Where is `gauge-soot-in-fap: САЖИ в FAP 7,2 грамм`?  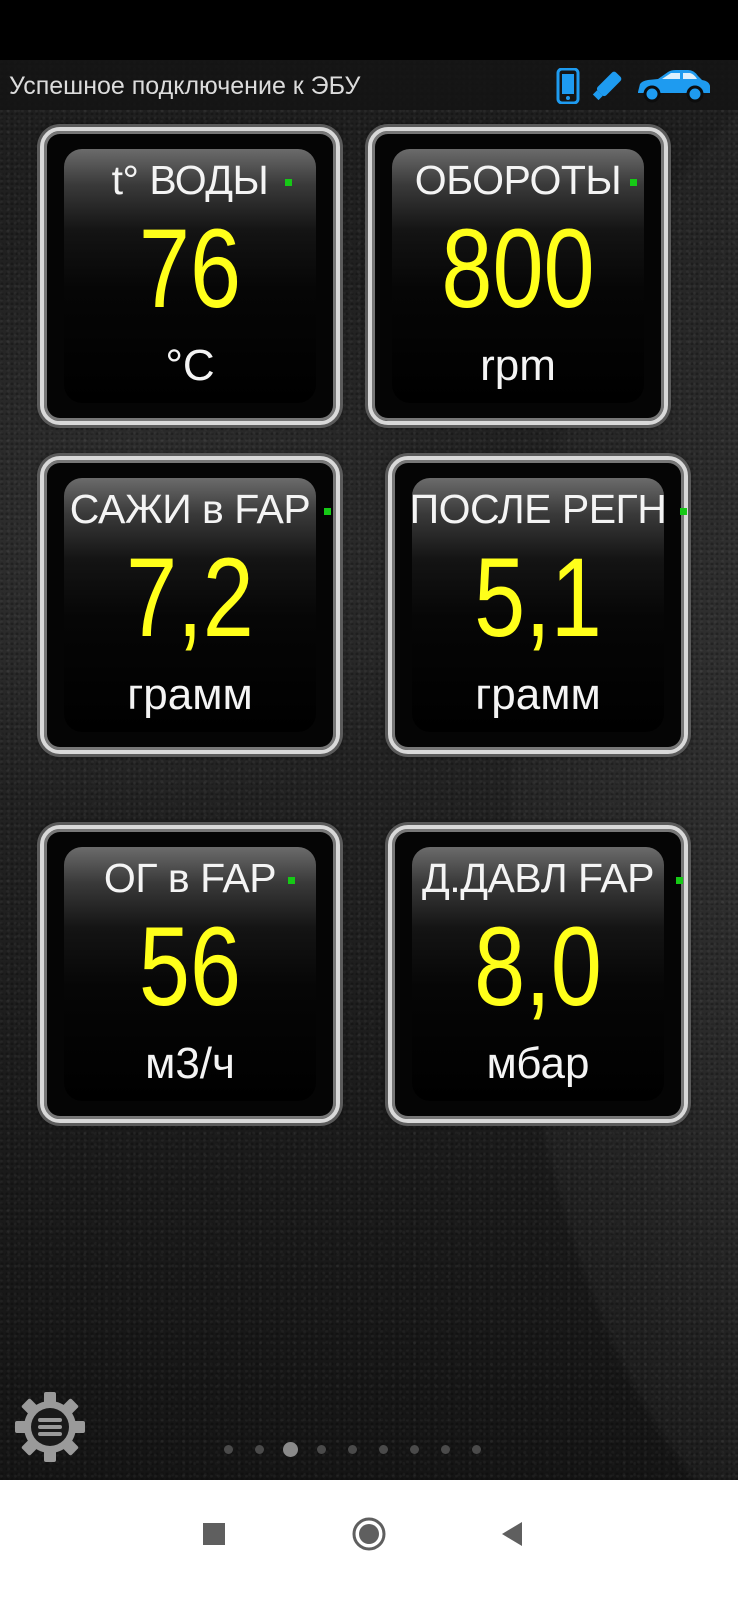
gauge-soot-in-fap: САЖИ в FAP 7,2 грамм is located at coordinates (190, 605).